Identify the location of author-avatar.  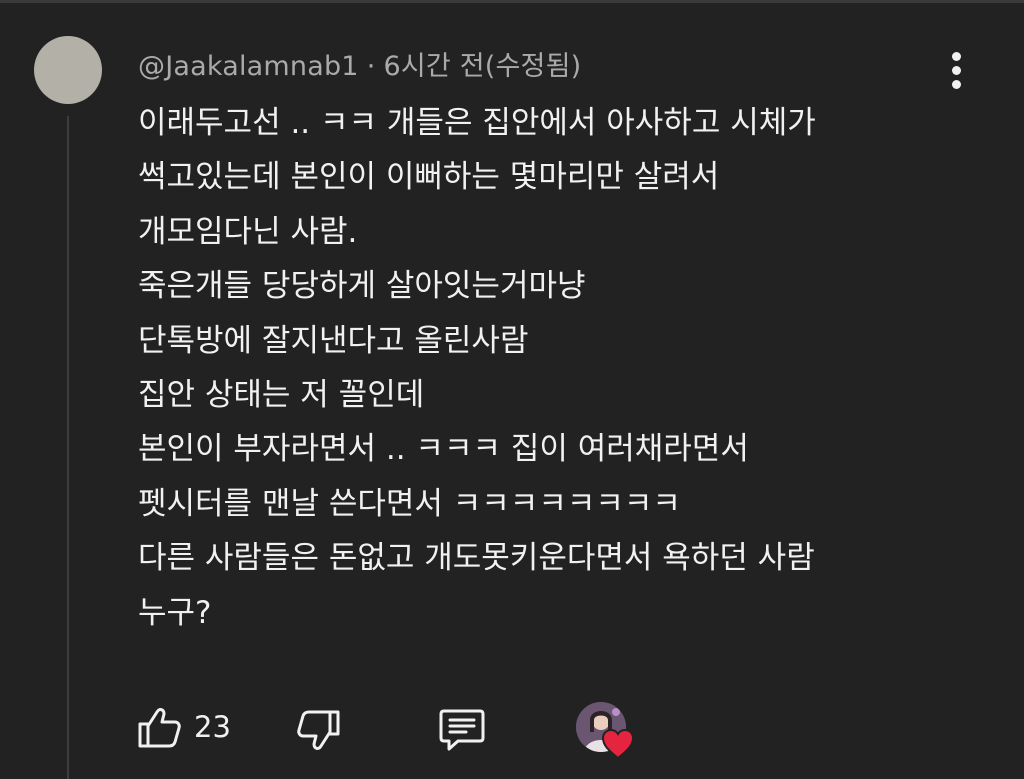
(68, 70).